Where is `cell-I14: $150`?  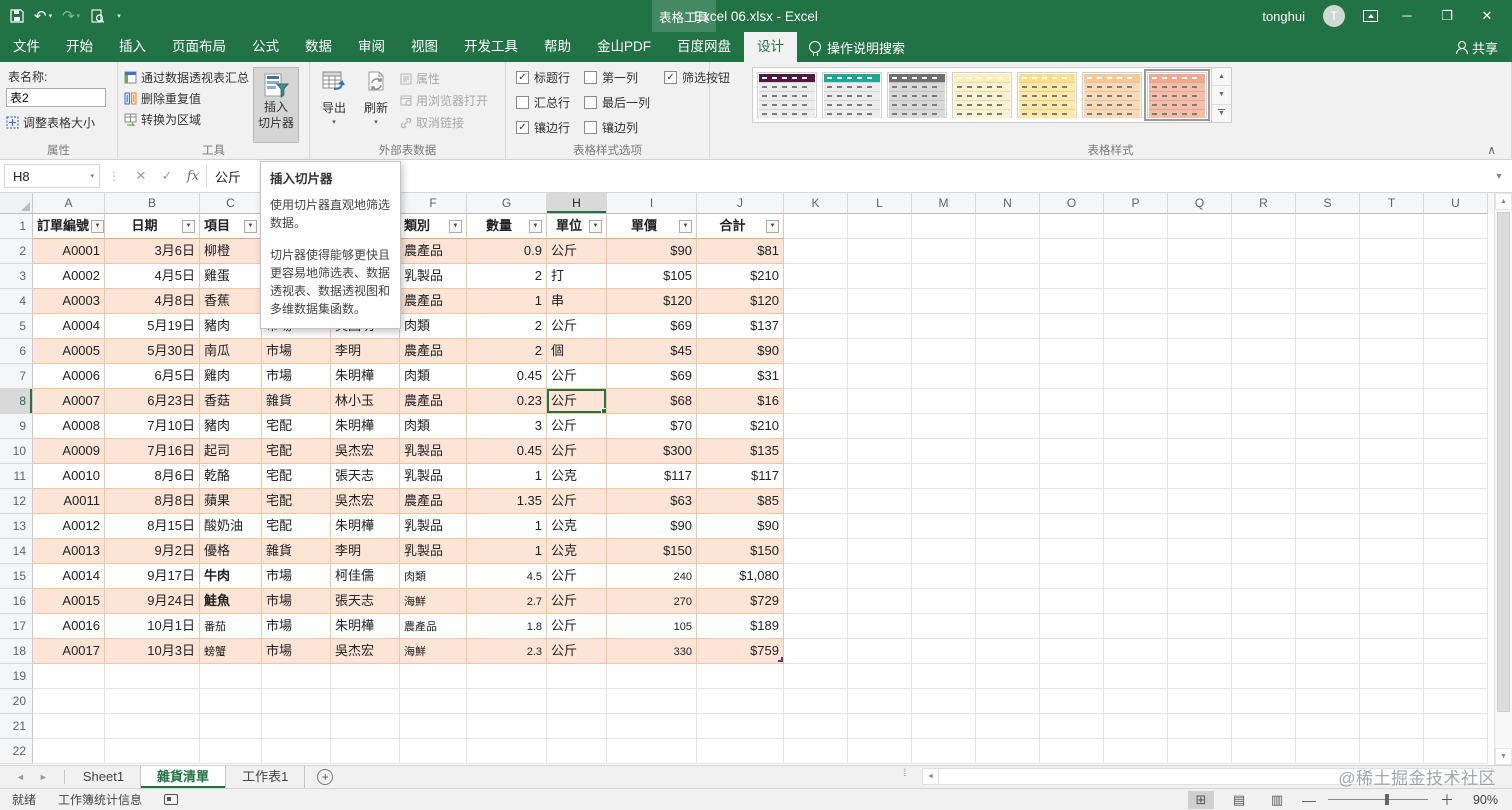
cell-I14: $150 is located at coordinates (652, 551).